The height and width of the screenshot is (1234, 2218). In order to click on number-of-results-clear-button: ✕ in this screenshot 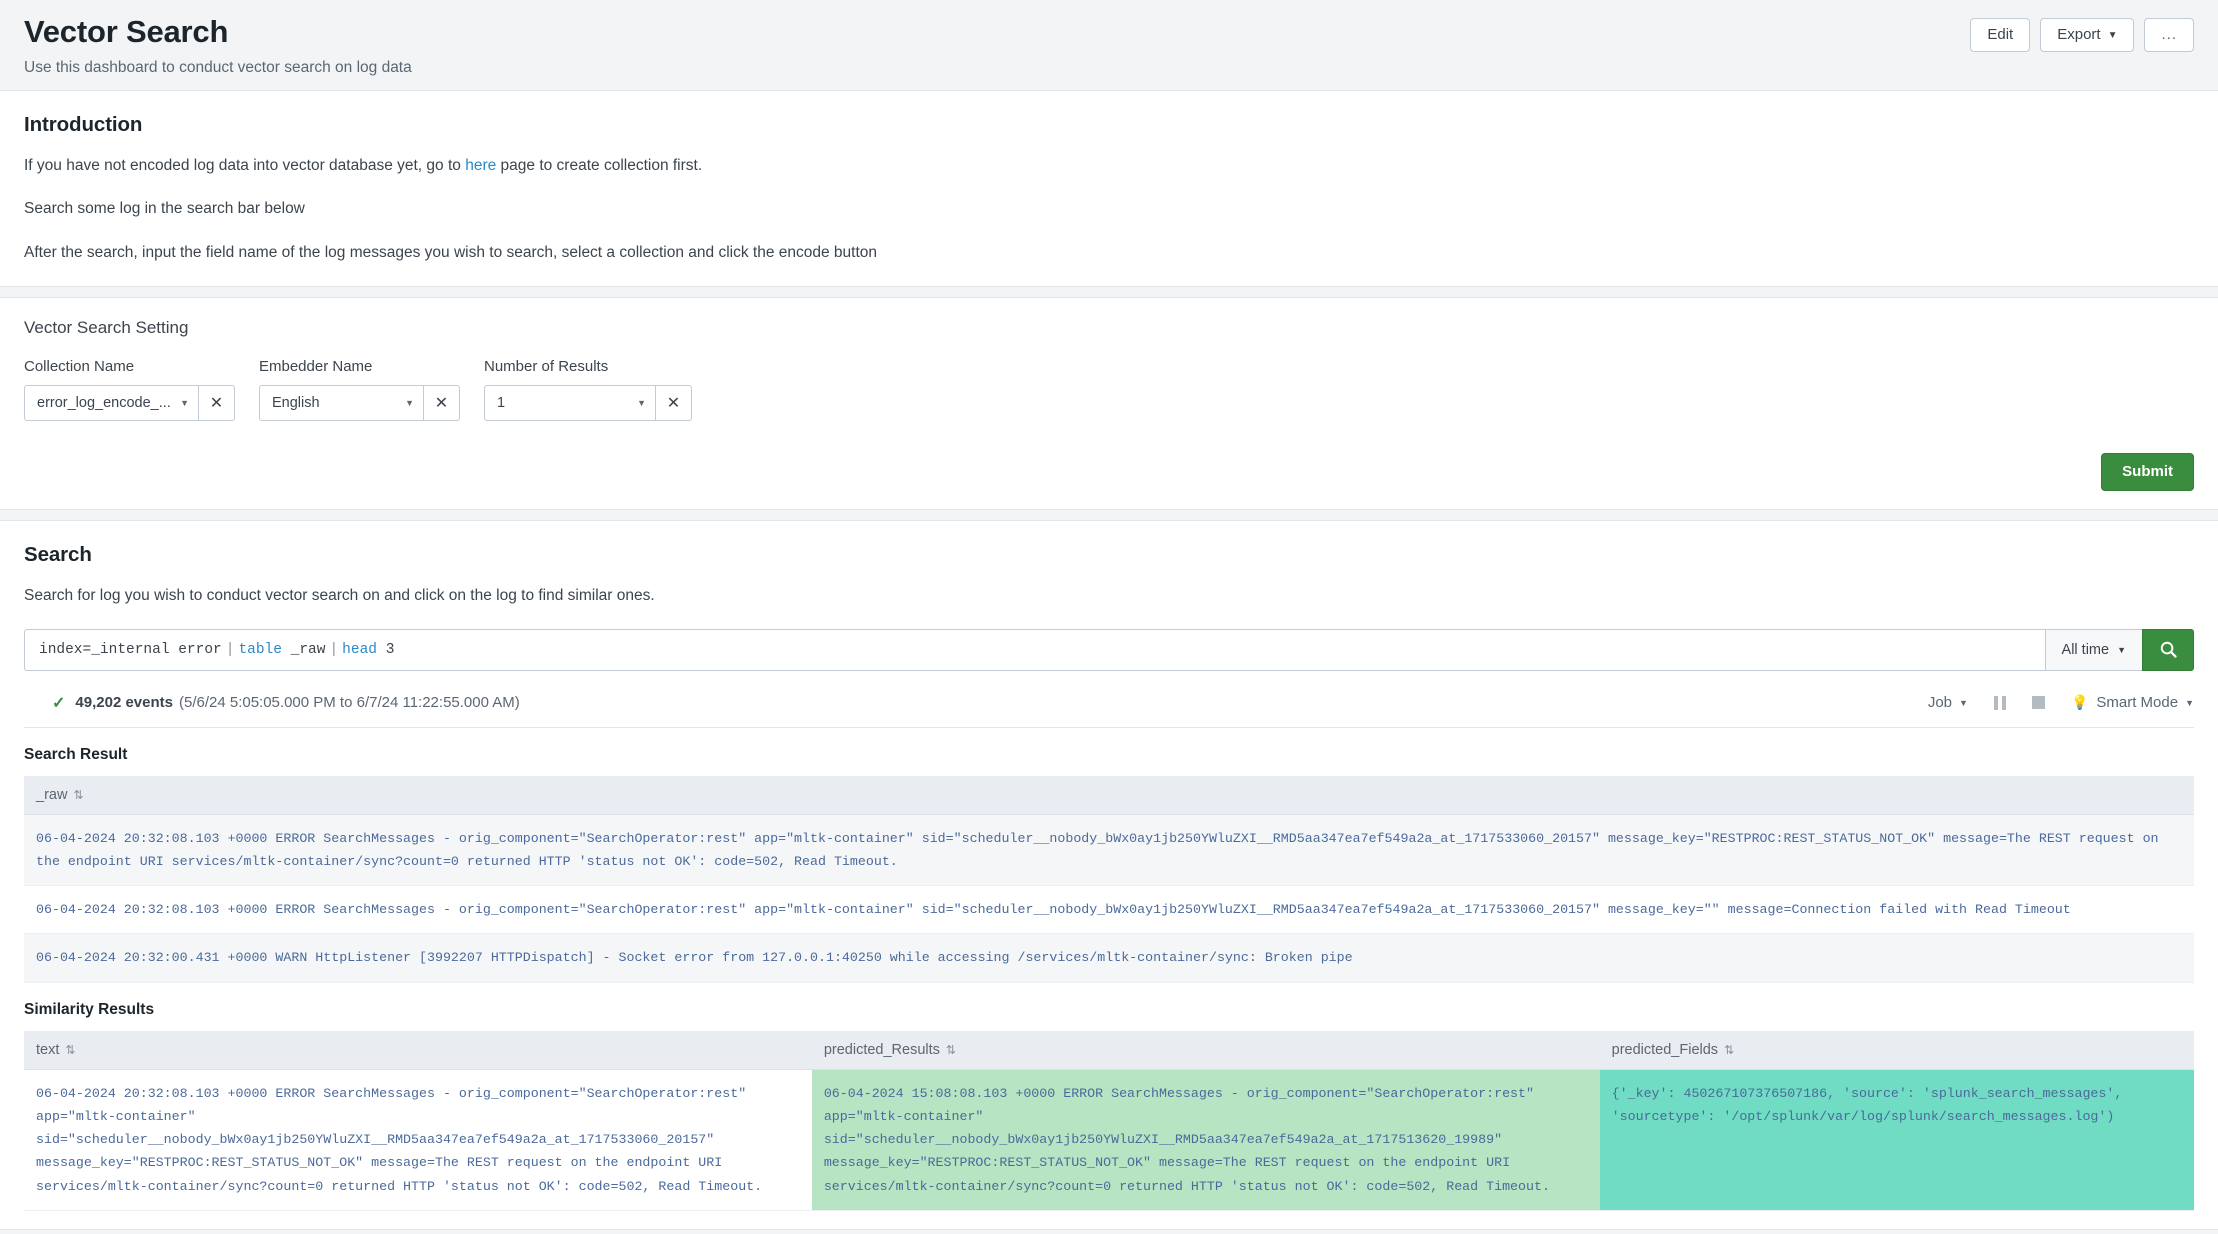, I will do `click(674, 402)`.